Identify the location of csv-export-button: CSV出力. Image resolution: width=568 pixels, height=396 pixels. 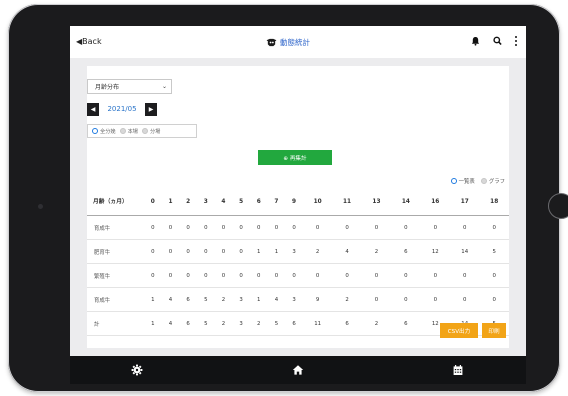
(459, 330).